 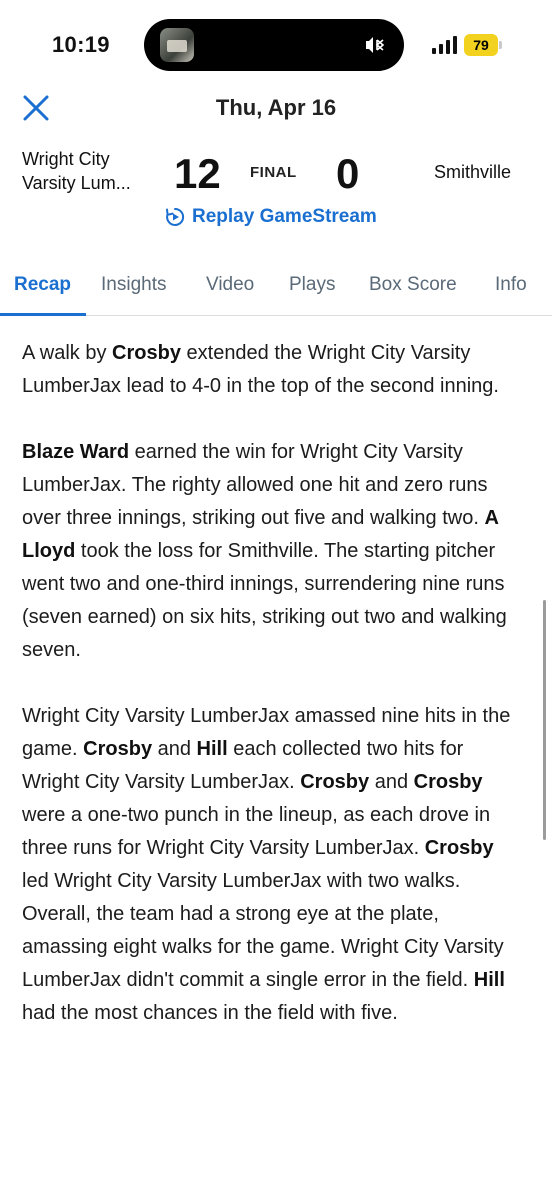 What do you see at coordinates (276, 107) in the screenshot?
I see `game-date: Thu, Apr 16` at bounding box center [276, 107].